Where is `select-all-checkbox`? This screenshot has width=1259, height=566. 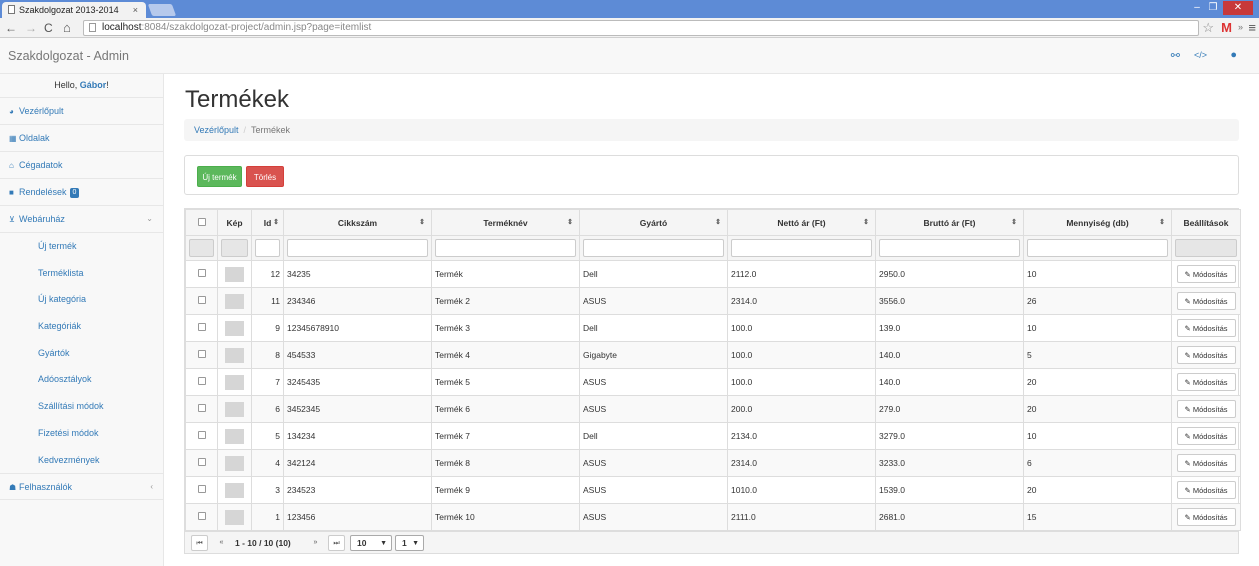 select-all-checkbox is located at coordinates (201, 221).